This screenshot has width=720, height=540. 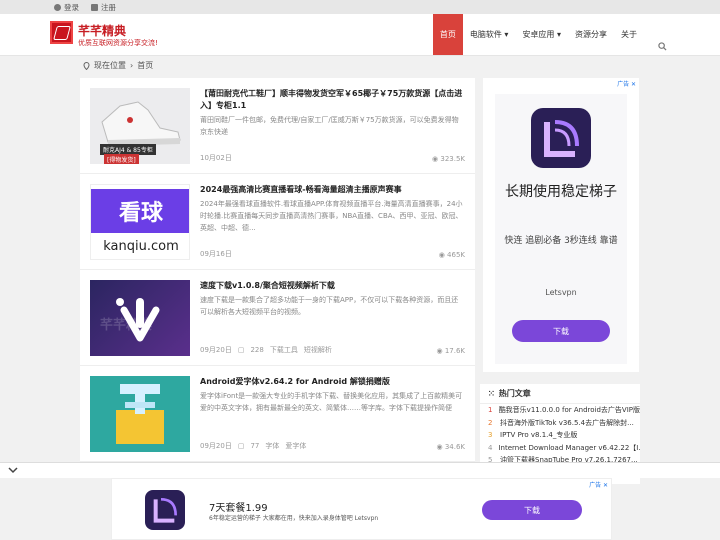 I want to click on post-views: ◉ 34.6K, so click(x=450, y=447).